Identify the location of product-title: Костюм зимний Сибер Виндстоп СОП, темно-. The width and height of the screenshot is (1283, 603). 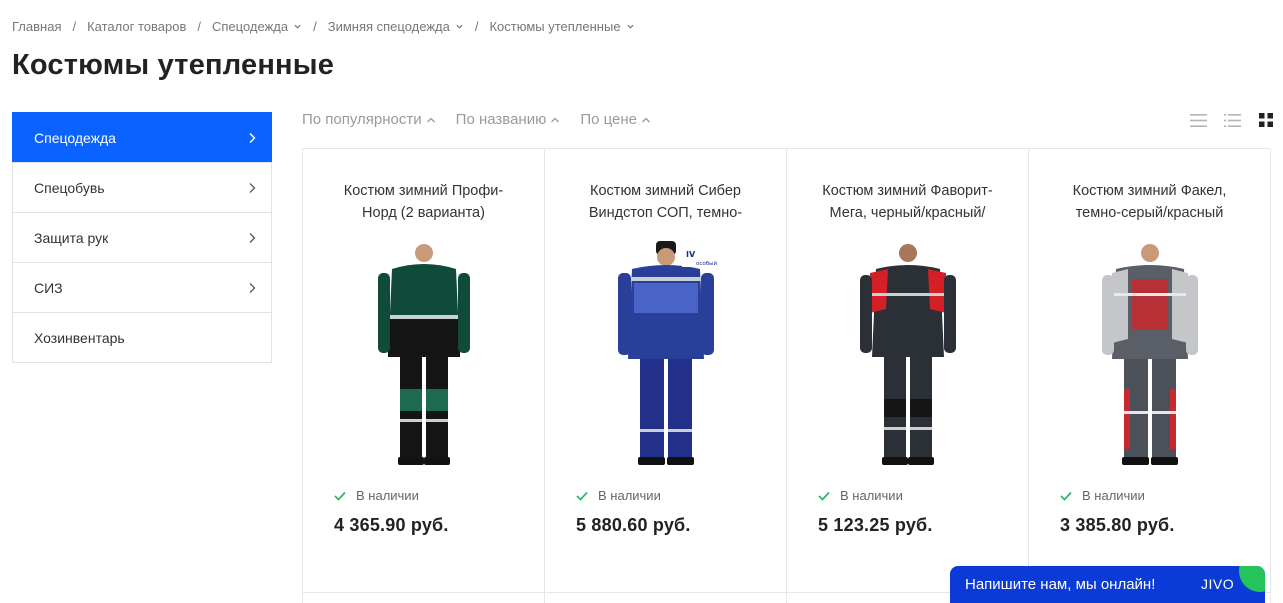
(665, 202).